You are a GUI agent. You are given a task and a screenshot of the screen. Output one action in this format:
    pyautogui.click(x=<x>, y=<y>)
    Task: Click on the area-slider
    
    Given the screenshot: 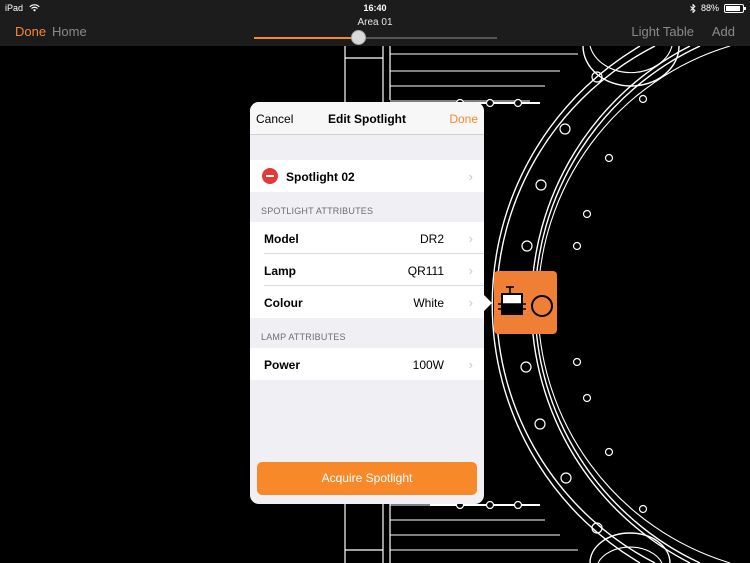 What is the action you would take?
    pyautogui.click(x=375, y=37)
    